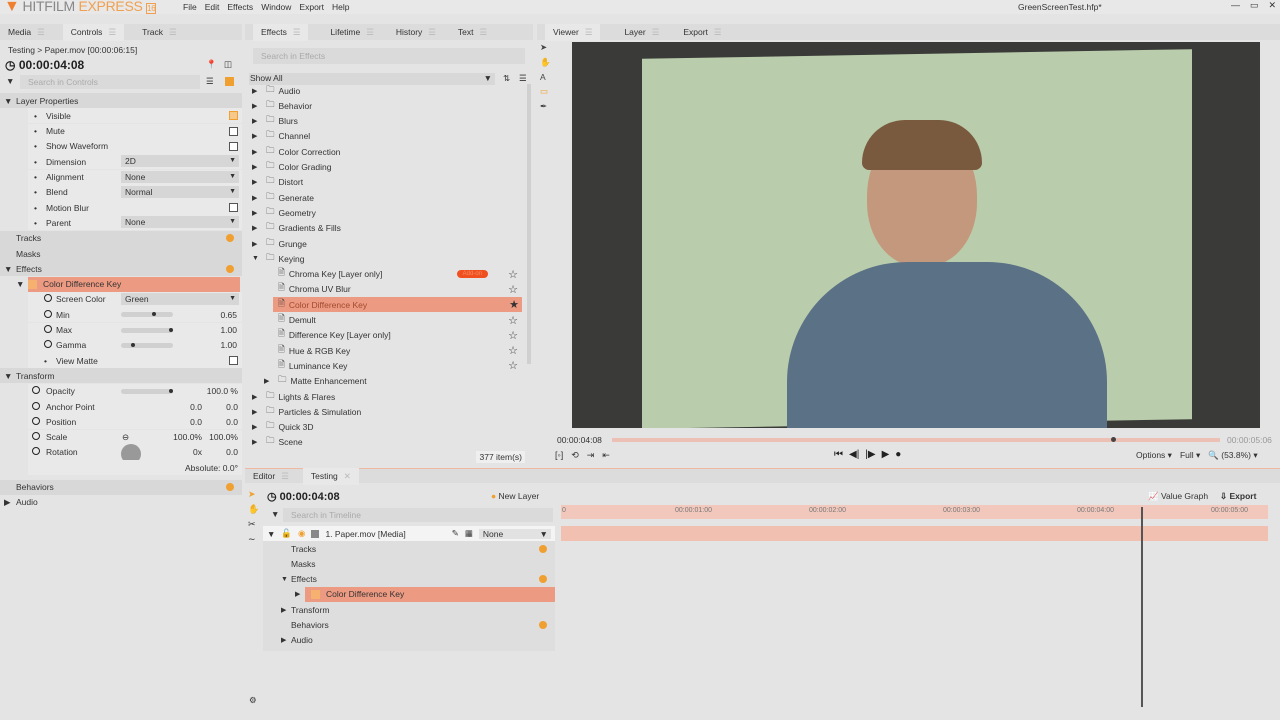 The width and height of the screenshot is (1280, 720). Describe the element at coordinates (26, 32) in the screenshot. I see `tab-media: Media ☰` at that location.